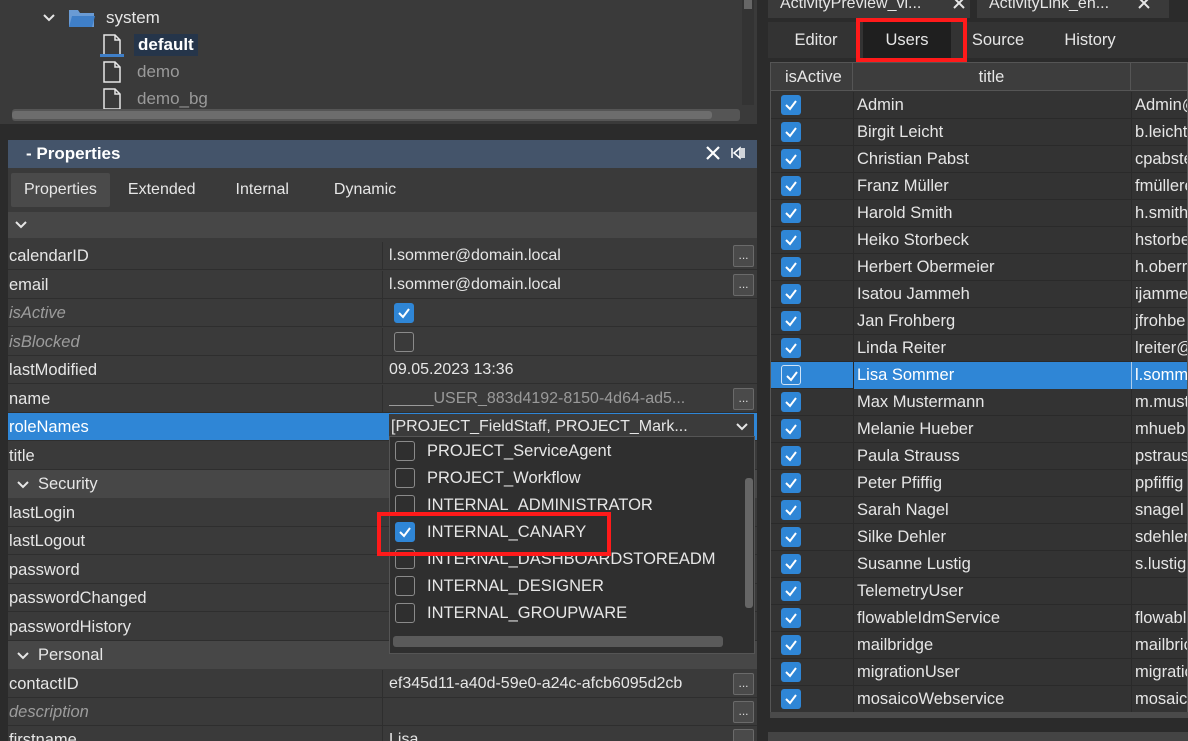 The image size is (1188, 741). What do you see at coordinates (979, 483) in the screenshot?
I see `table-row: Peter Pfiffig ppfiffig` at bounding box center [979, 483].